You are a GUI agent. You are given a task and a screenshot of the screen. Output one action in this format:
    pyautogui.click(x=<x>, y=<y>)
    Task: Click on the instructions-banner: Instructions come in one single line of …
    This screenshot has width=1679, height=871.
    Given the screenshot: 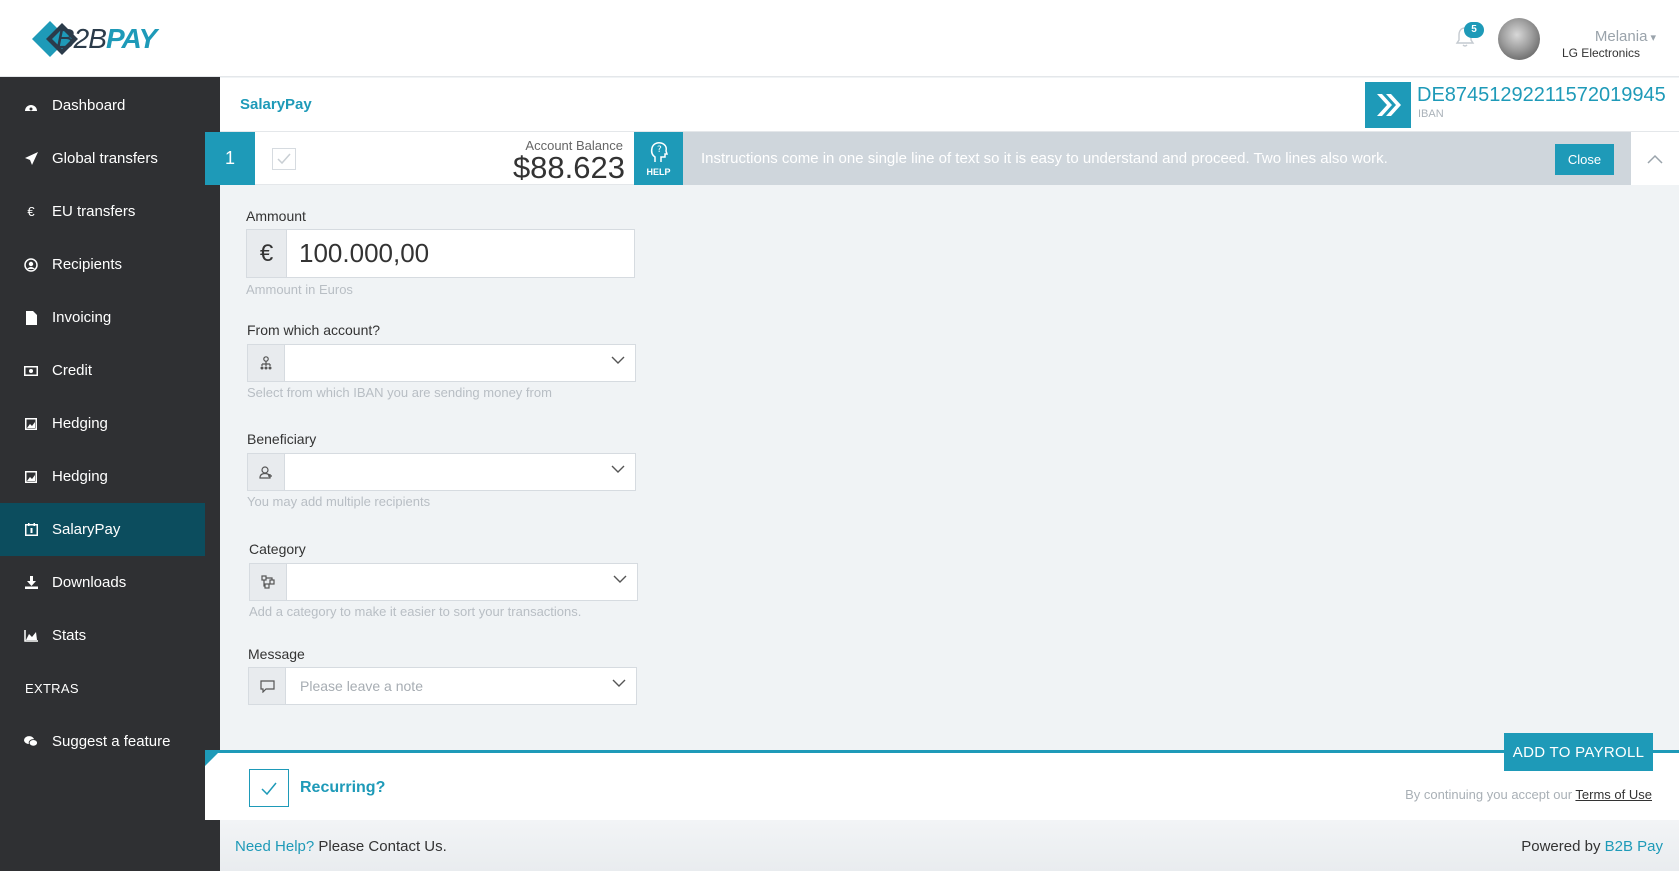 What is the action you would take?
    pyautogui.click(x=1157, y=158)
    